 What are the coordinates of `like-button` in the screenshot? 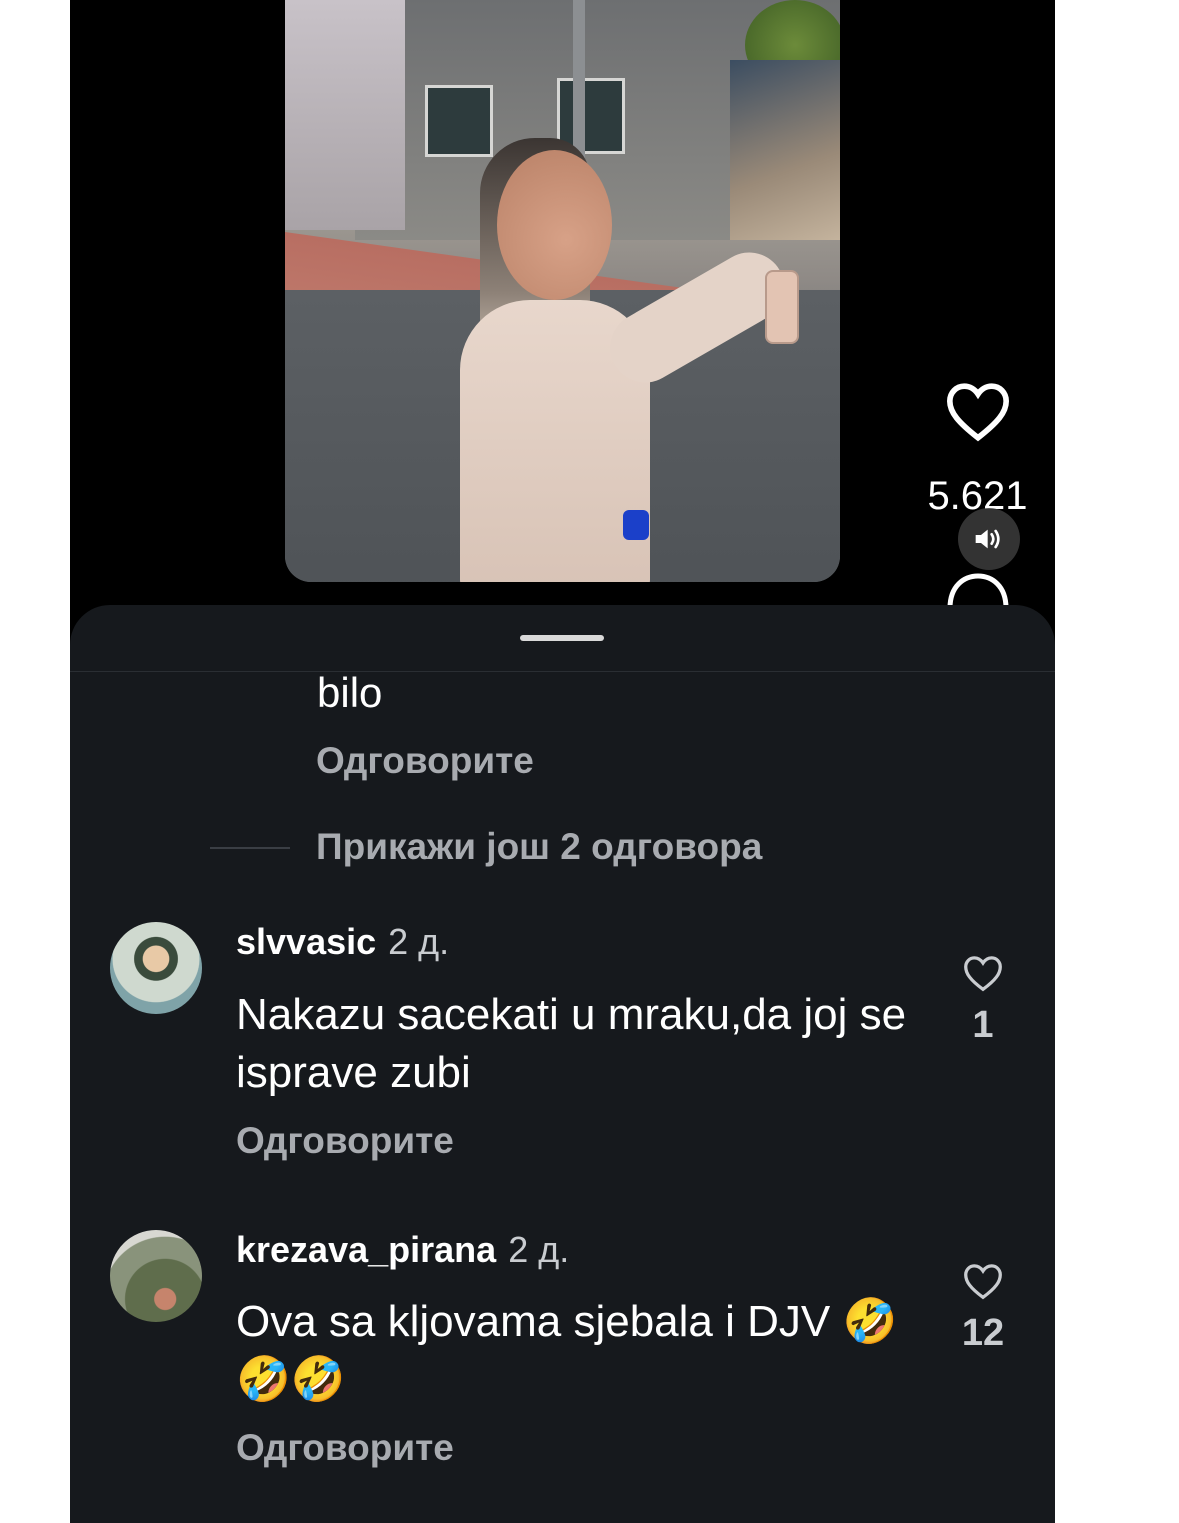 It's located at (977, 411).